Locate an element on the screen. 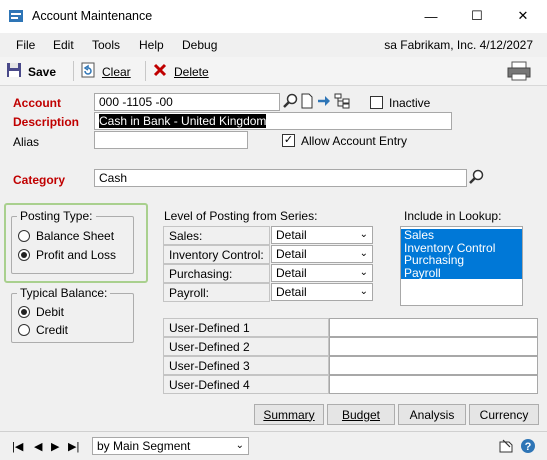 Image resolution: width=547 pixels, height=460 pixels. save-icon is located at coordinates (14, 71).